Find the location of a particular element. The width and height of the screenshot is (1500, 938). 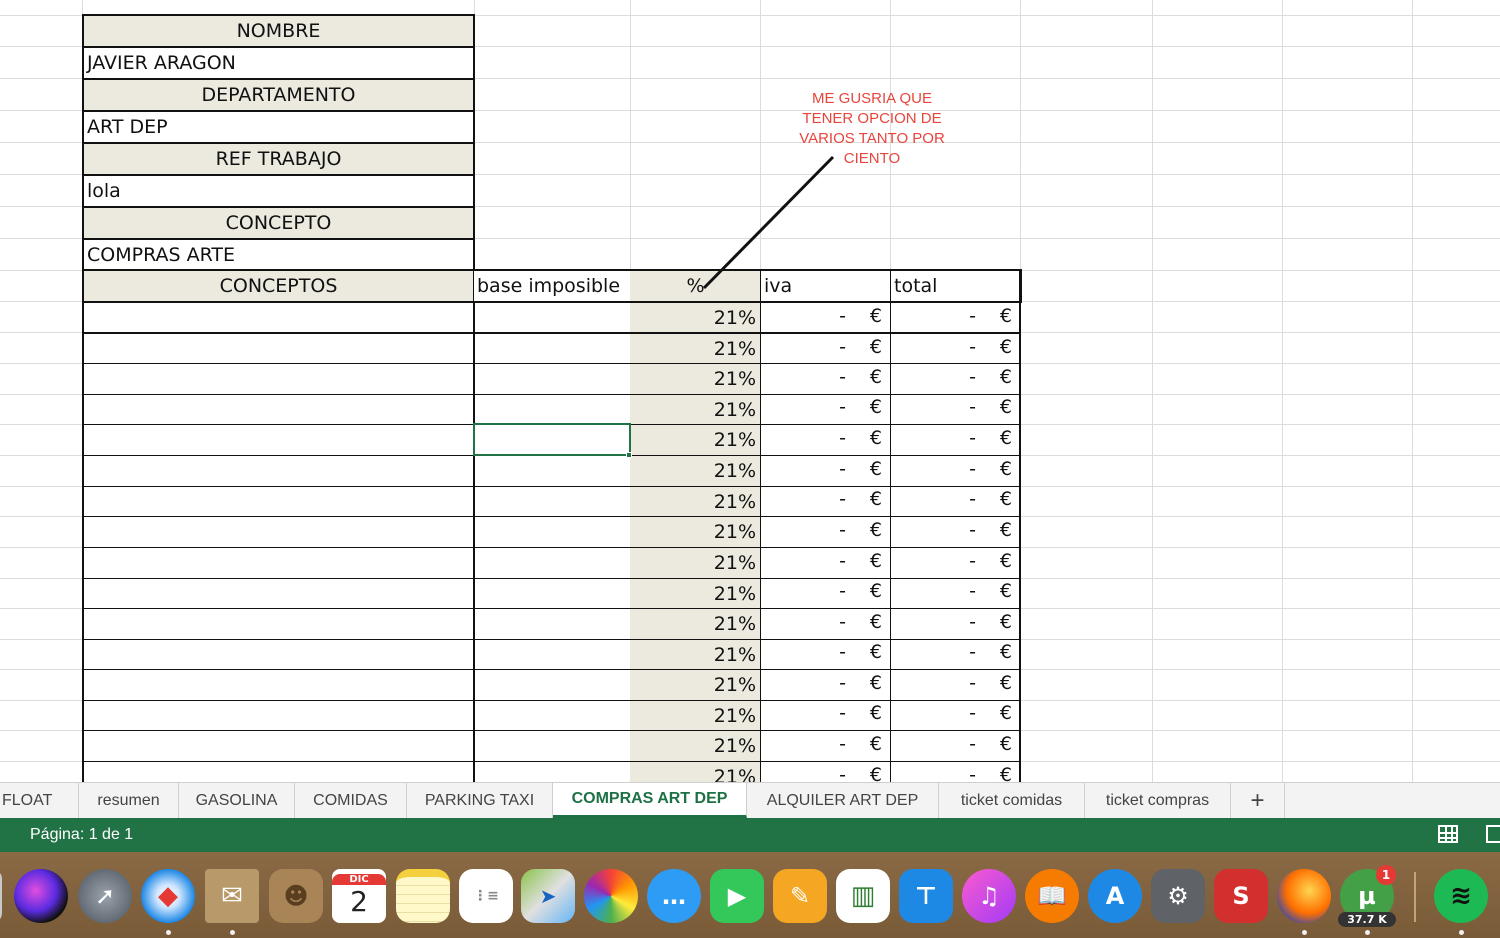

utorrent-icon: µ 1 37.7 K is located at coordinates (1367, 896).